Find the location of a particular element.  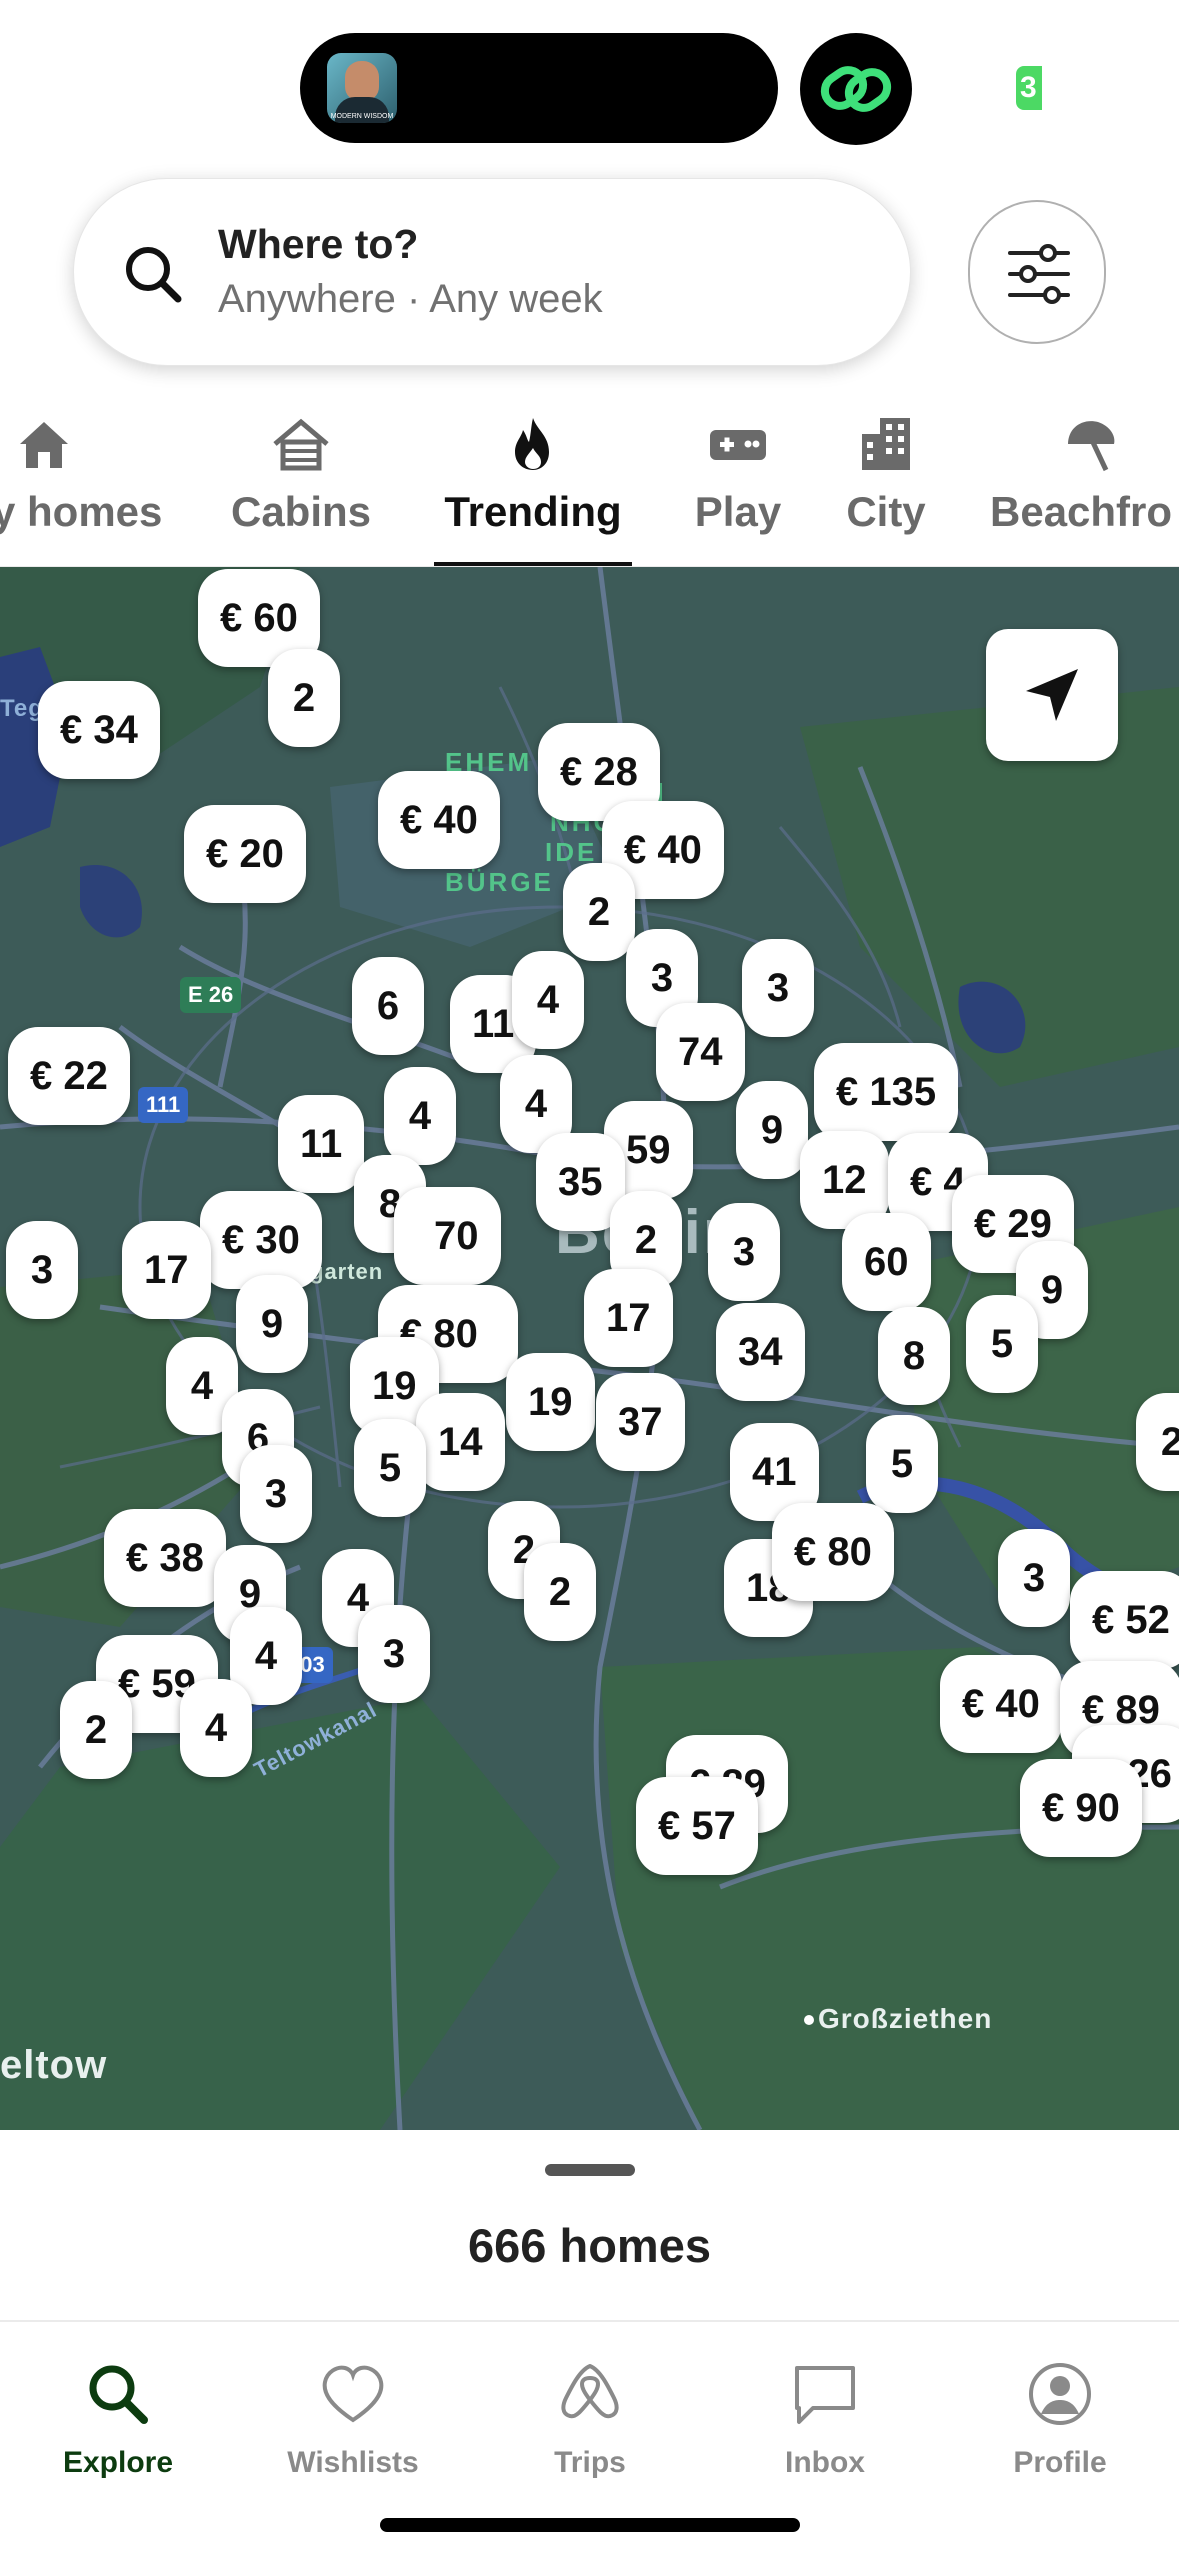

map-count-pin: 11 is located at coordinates (321, 1144).